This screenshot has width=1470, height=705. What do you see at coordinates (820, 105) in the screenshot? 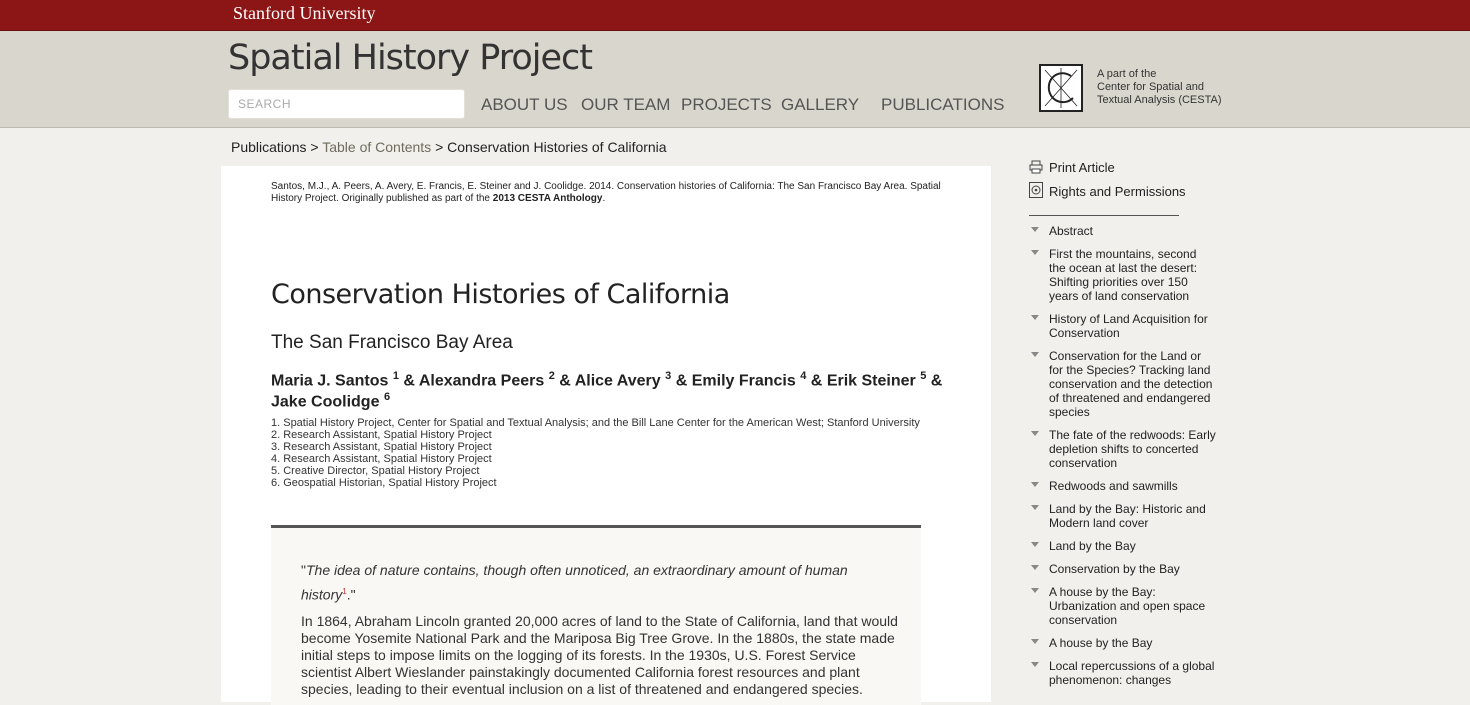
I see `nav-gallery: GALLERY` at bounding box center [820, 105].